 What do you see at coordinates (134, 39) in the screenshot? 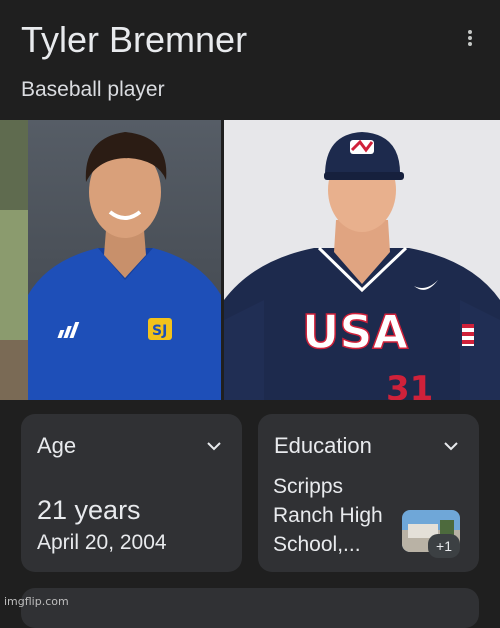
I see `page-title: Tyler Bremner` at bounding box center [134, 39].